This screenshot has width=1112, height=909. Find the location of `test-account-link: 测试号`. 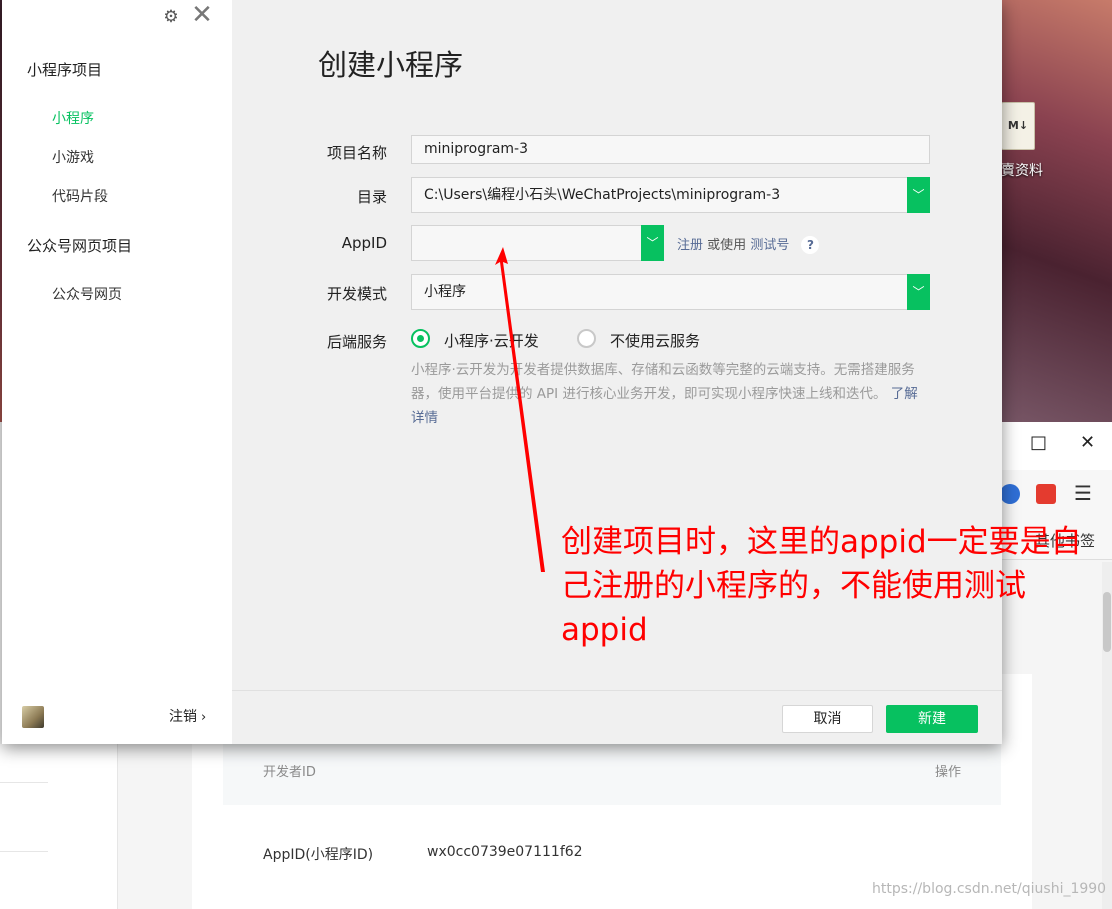

test-account-link: 测试号 is located at coordinates (769, 245).